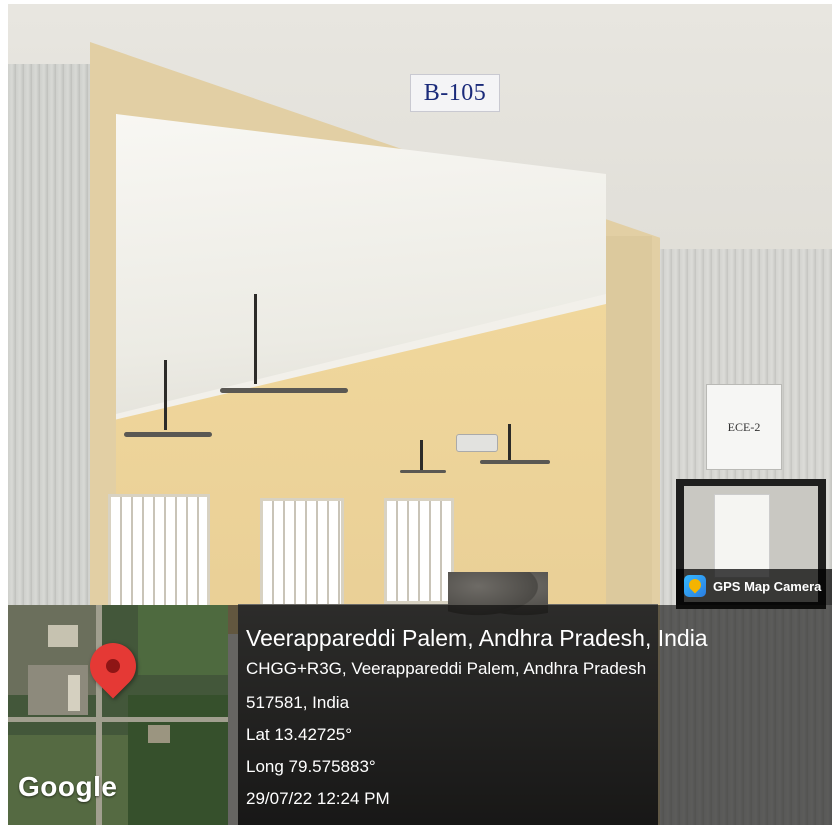 This screenshot has height=833, width=832. I want to click on google-watermark: Google, so click(68, 786).